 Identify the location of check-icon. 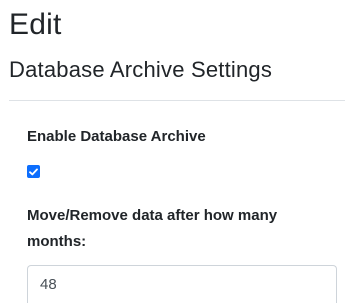
(33, 171).